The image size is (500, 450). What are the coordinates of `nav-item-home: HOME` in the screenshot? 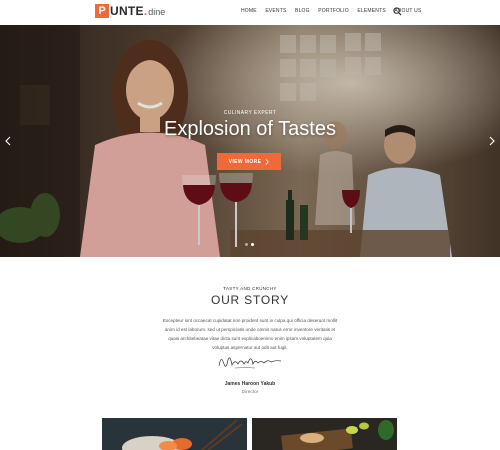 It's located at (249, 11).